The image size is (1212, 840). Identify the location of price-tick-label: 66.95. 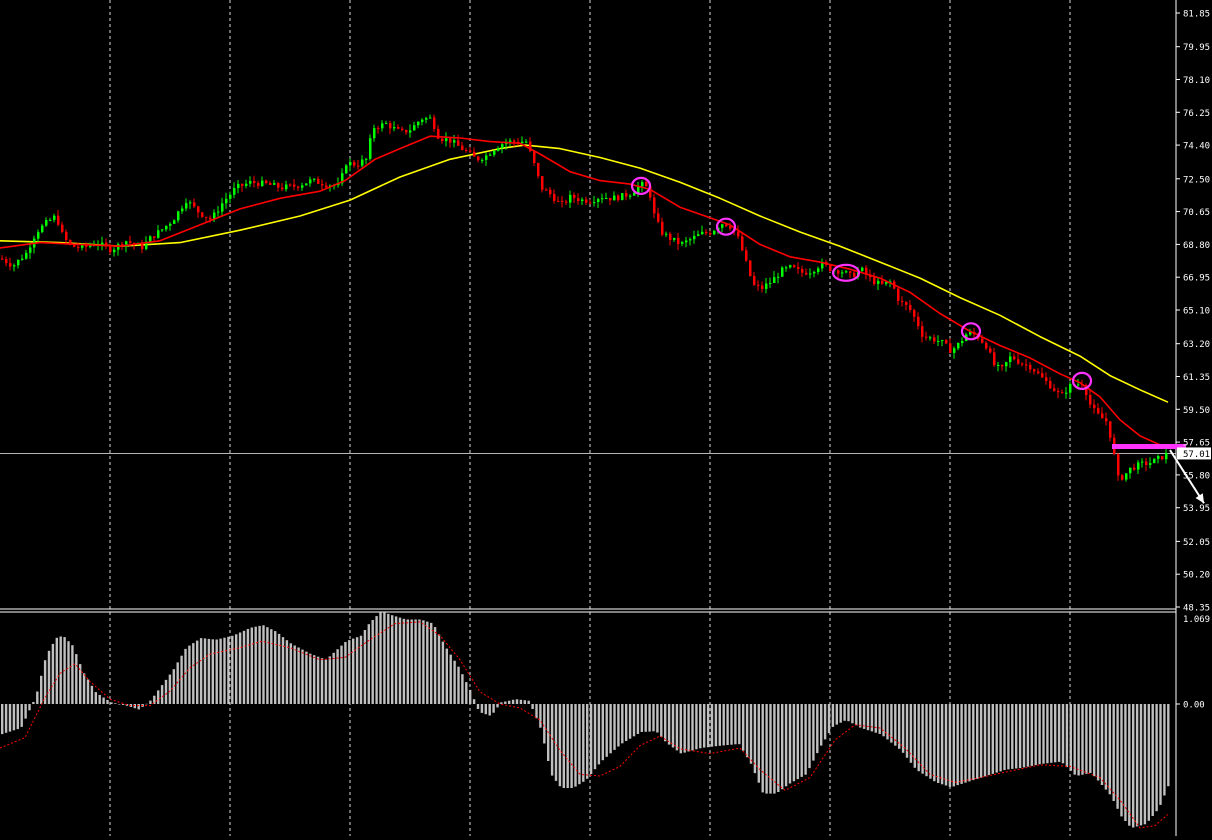
(1196, 279).